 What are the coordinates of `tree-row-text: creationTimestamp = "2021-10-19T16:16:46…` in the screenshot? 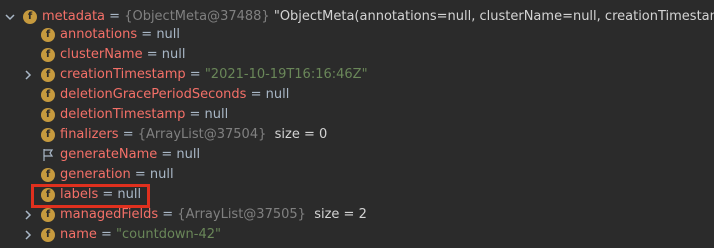 It's located at (214, 75).